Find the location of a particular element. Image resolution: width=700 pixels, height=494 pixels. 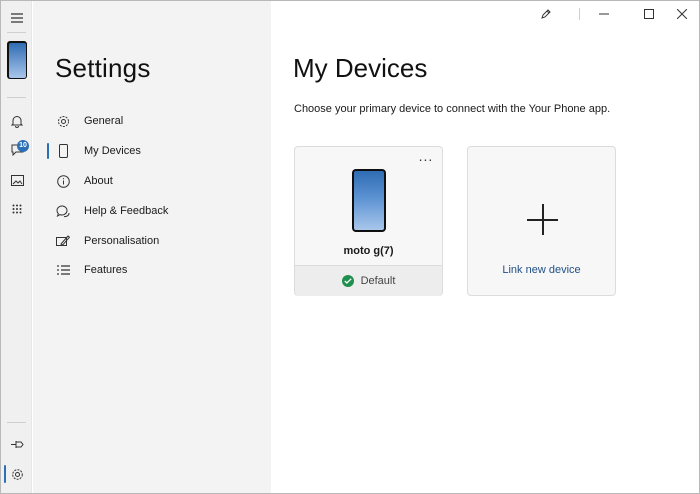

plus-icon is located at coordinates (542, 219).